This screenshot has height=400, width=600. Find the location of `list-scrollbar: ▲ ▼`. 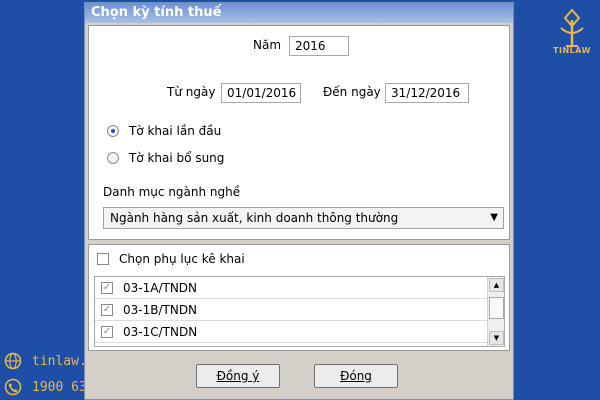

list-scrollbar: ▲ ▼ is located at coordinates (495, 311).